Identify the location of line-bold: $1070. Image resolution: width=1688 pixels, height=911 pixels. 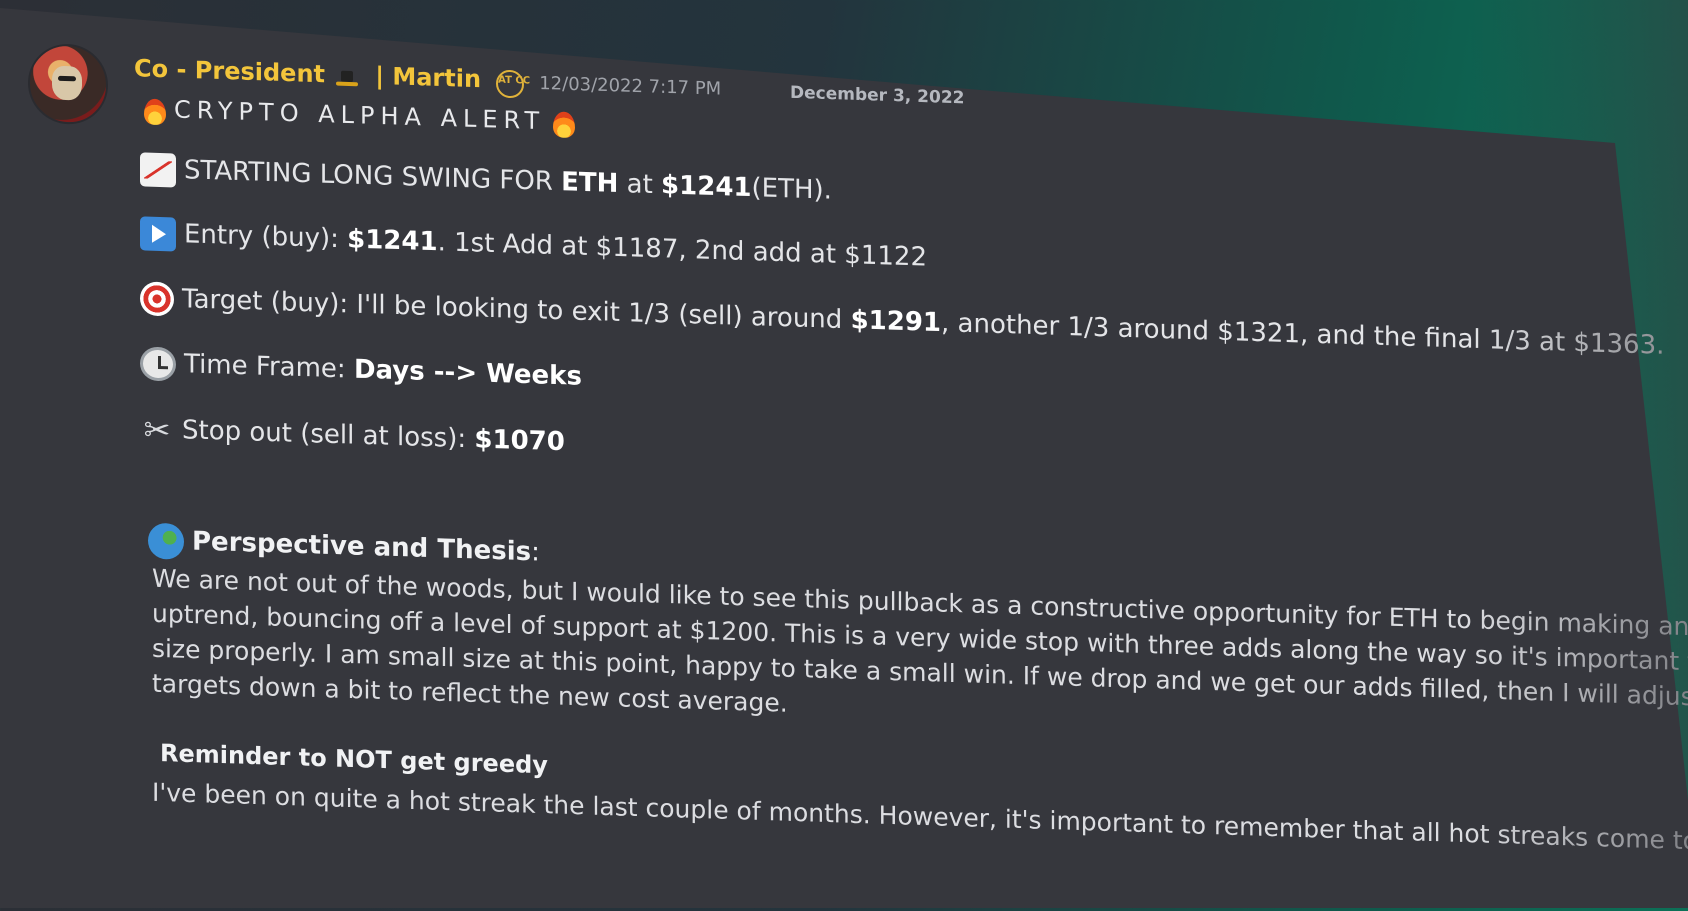
(519, 441).